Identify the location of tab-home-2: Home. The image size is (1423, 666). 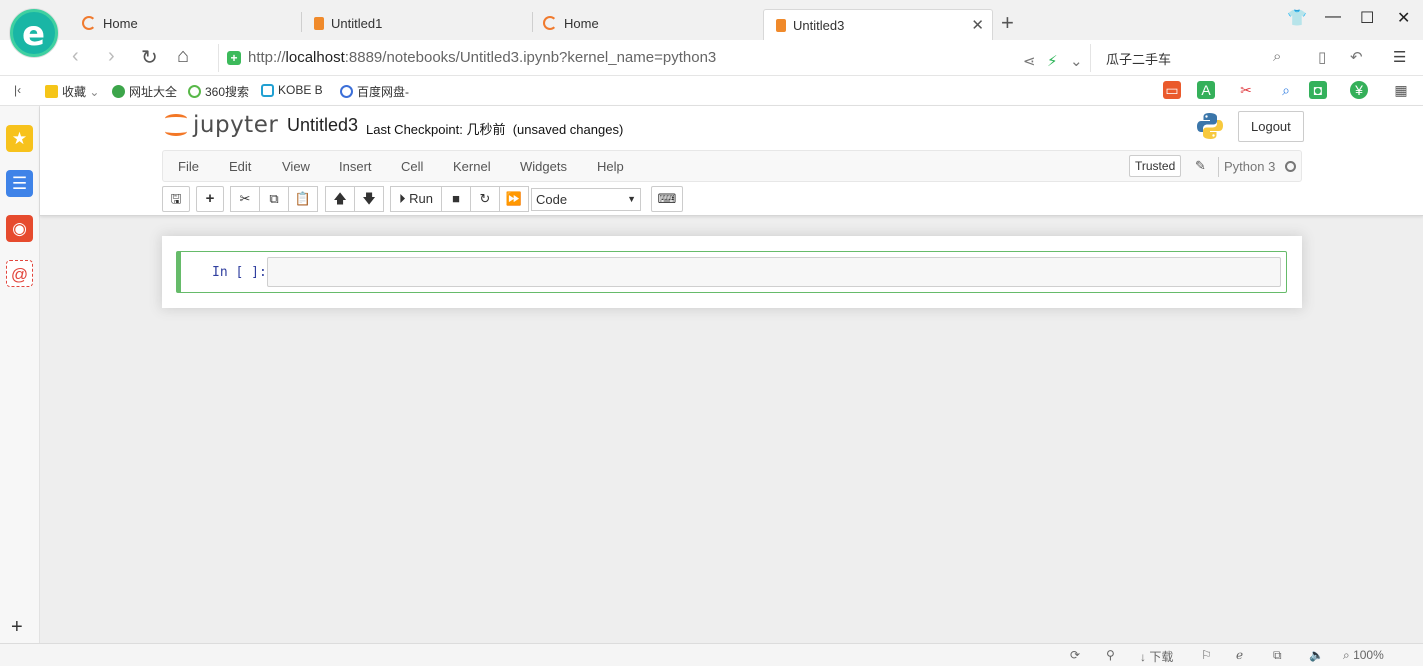
(647, 23).